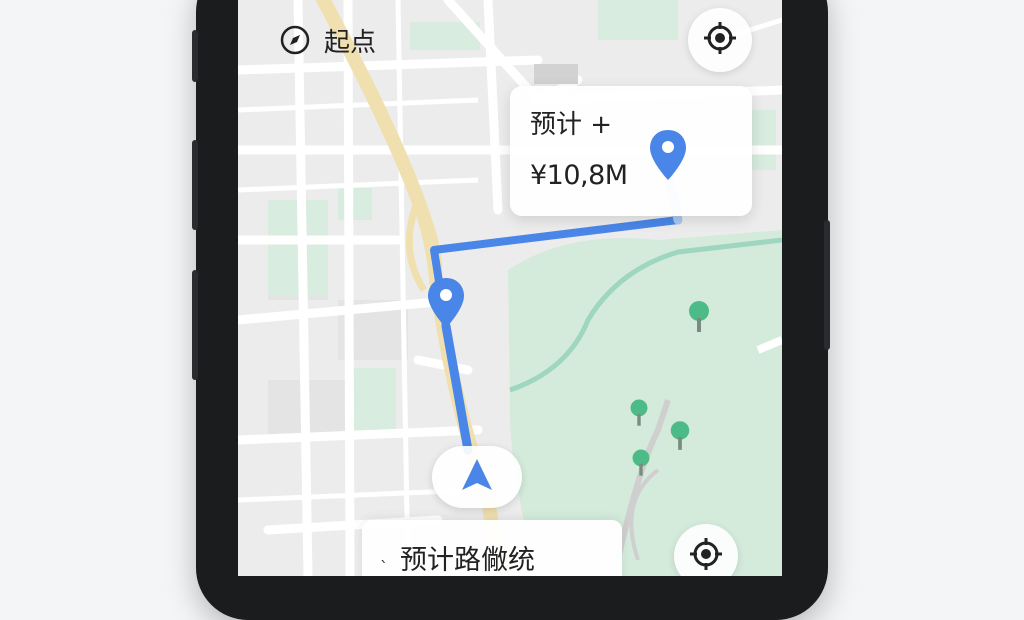 This screenshot has height=620, width=1024. Describe the element at coordinates (350, 42) in the screenshot. I see `start-point-text: 起点` at that location.